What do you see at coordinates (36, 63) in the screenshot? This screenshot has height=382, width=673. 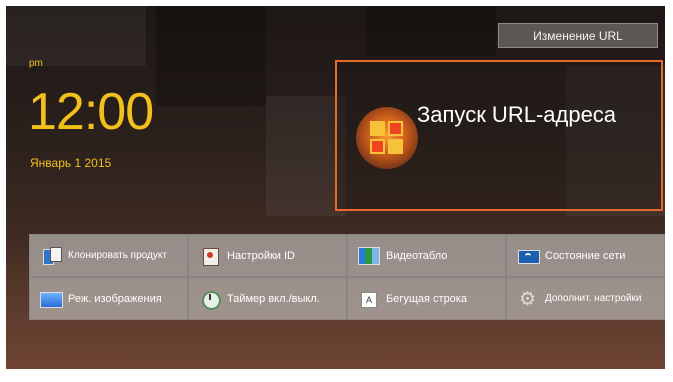 I see `clock-ampm: pm` at bounding box center [36, 63].